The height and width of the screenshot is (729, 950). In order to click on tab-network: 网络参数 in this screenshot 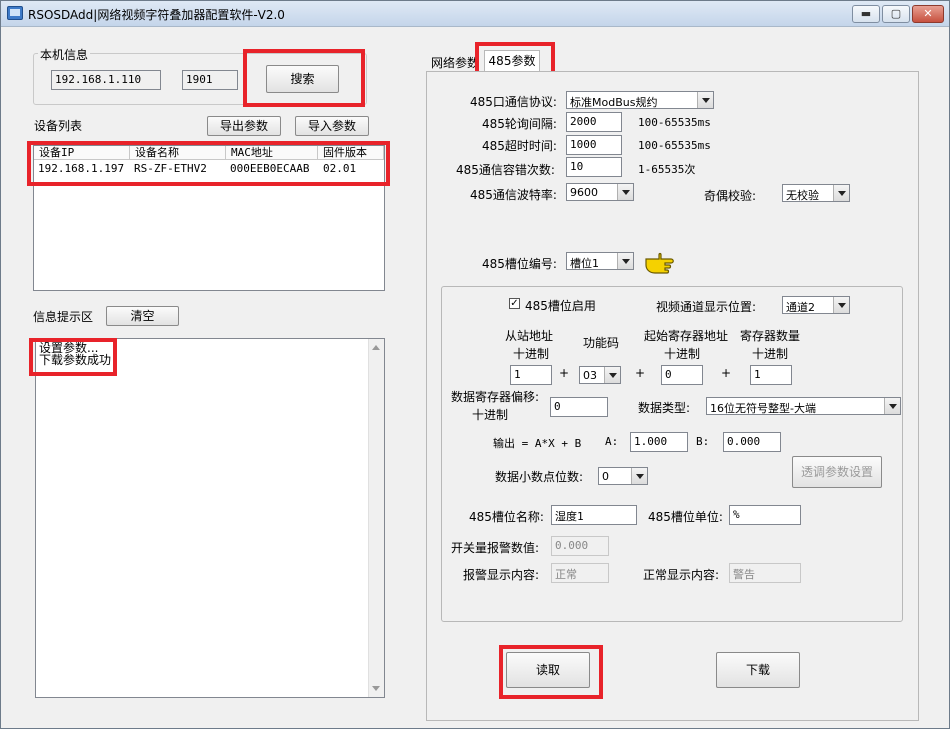, I will do `click(455, 62)`.